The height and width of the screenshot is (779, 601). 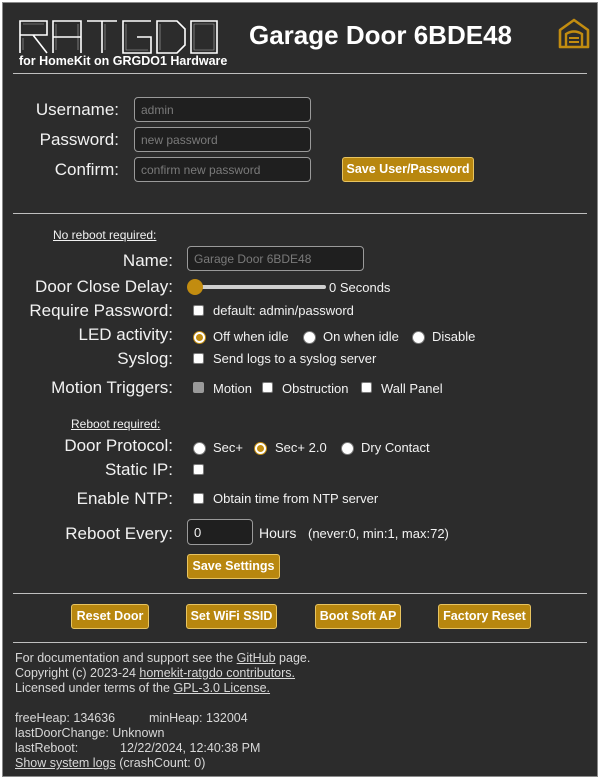 I want to click on motion-label: Motion, so click(x=233, y=388).